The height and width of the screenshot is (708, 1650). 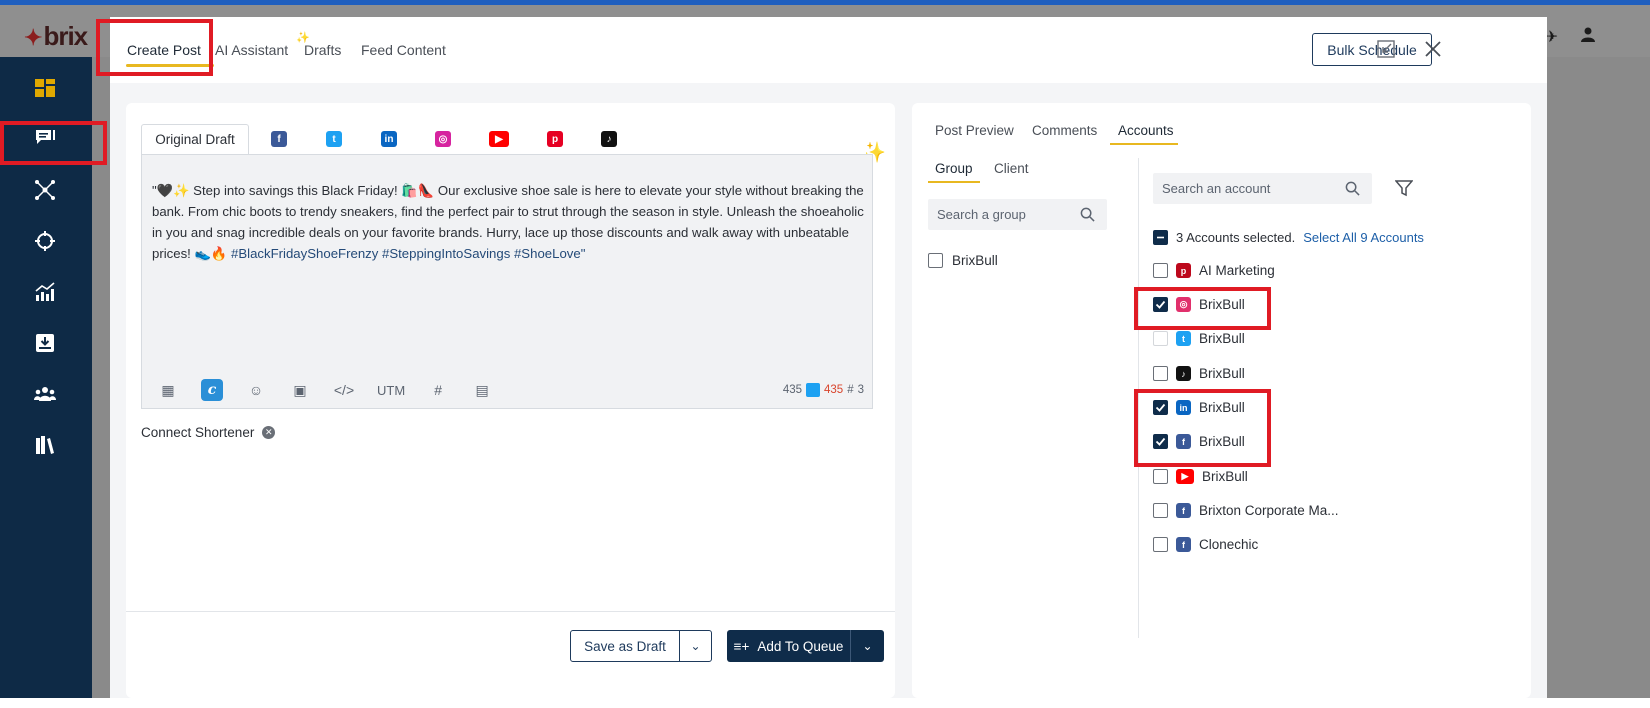 I want to click on account-row: ◎ BrixBull, so click(x=1199, y=304).